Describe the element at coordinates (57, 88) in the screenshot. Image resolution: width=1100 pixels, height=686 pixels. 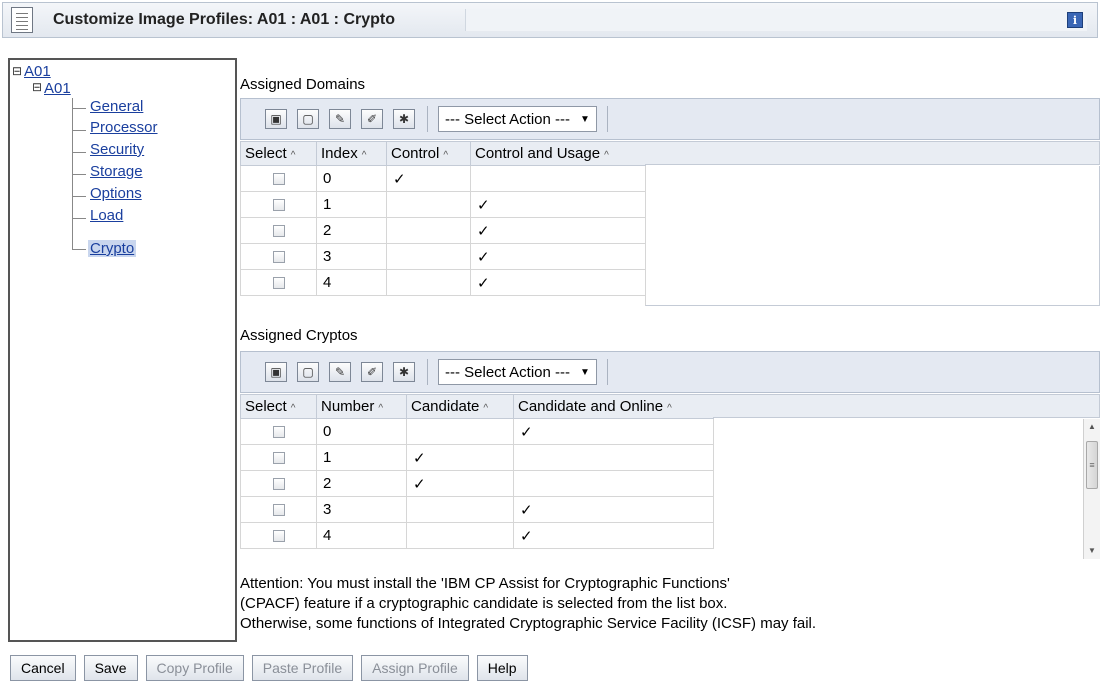
I see `tree-child-a01: A01` at that location.